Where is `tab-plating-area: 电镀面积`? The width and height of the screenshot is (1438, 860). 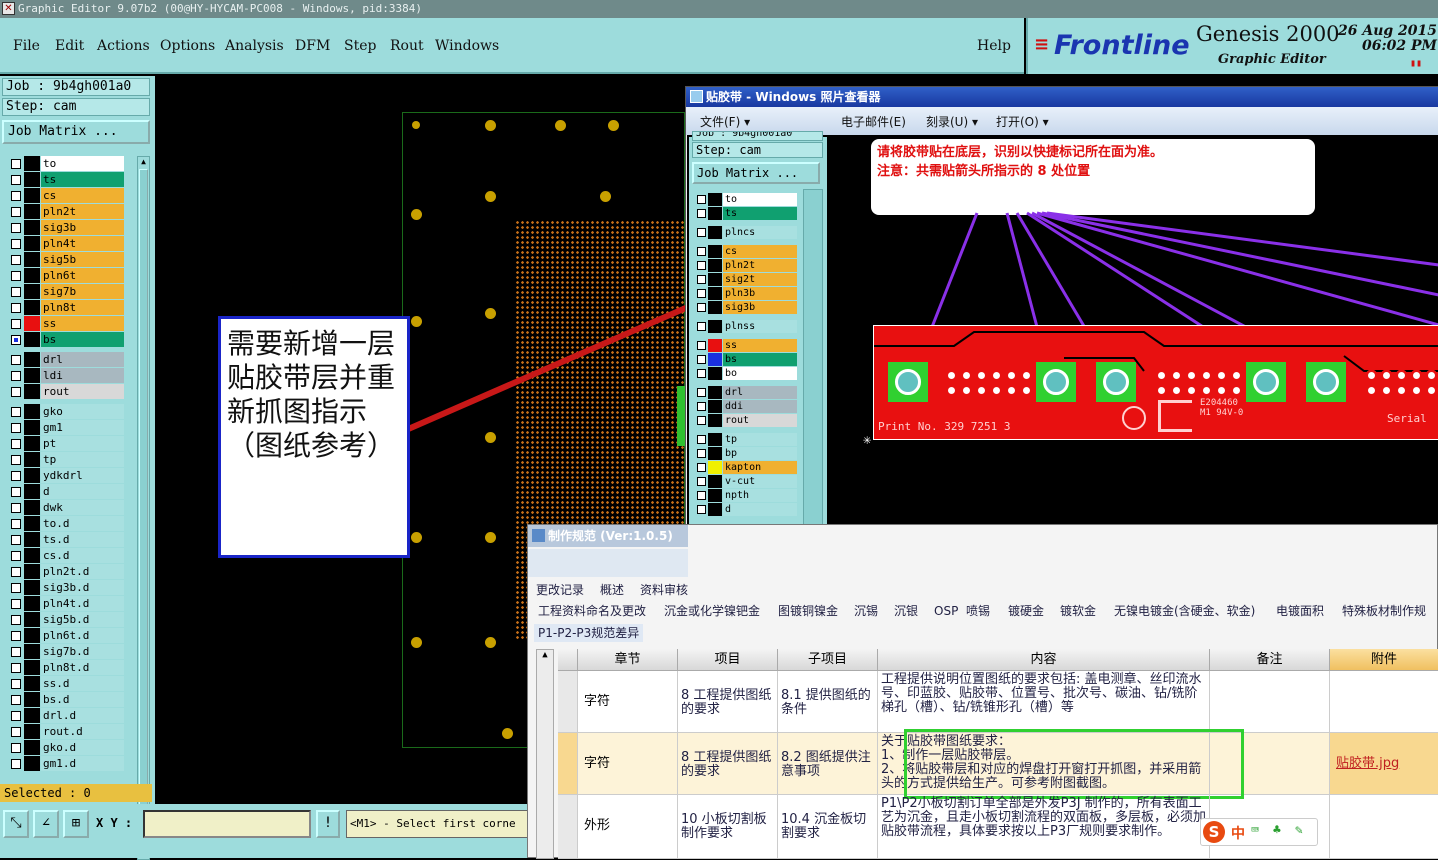 tab-plating-area: 电镀面积 is located at coordinates (1300, 611).